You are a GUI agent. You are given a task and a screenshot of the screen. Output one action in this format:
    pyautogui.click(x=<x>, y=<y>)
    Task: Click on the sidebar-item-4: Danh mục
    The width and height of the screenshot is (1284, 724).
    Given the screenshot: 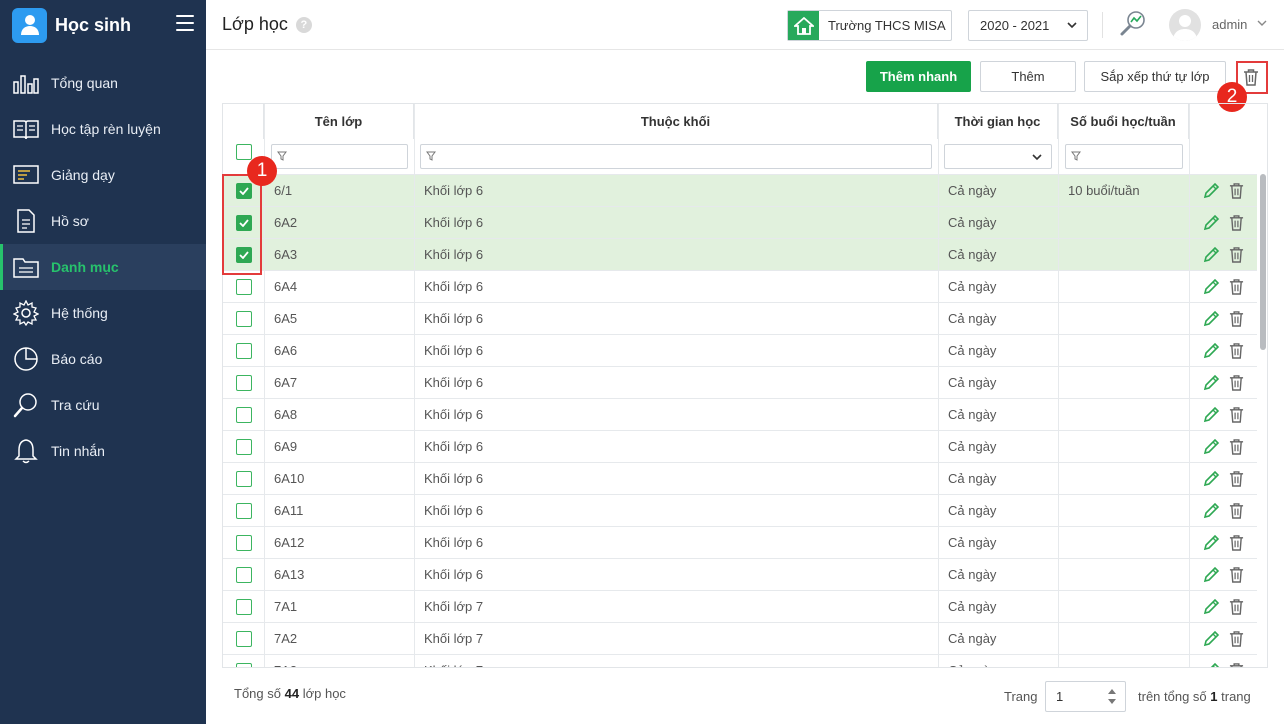 What is the action you would take?
    pyautogui.click(x=103, y=267)
    